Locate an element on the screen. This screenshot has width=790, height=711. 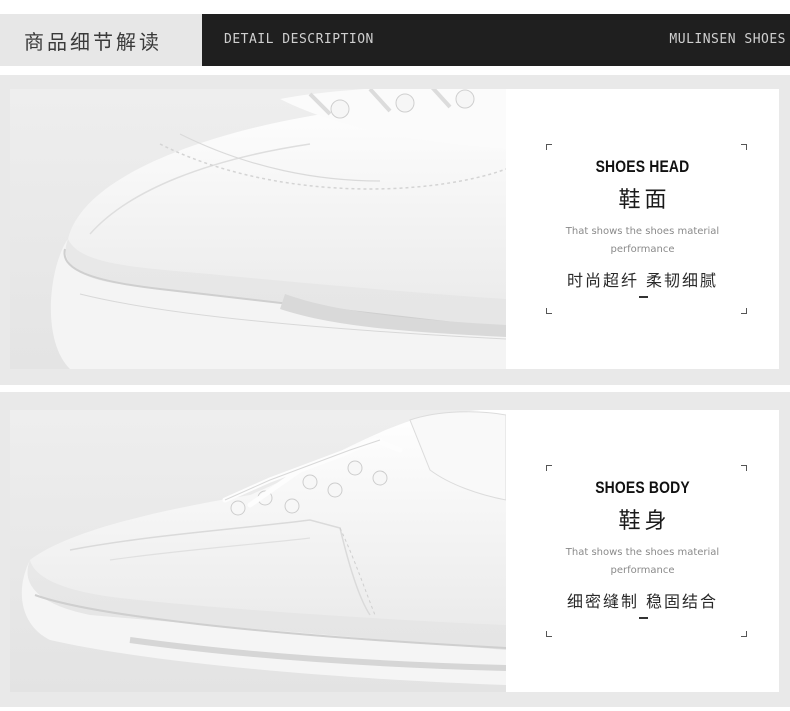
section-title-cn: 鞋身 is located at coordinates (644, 521).